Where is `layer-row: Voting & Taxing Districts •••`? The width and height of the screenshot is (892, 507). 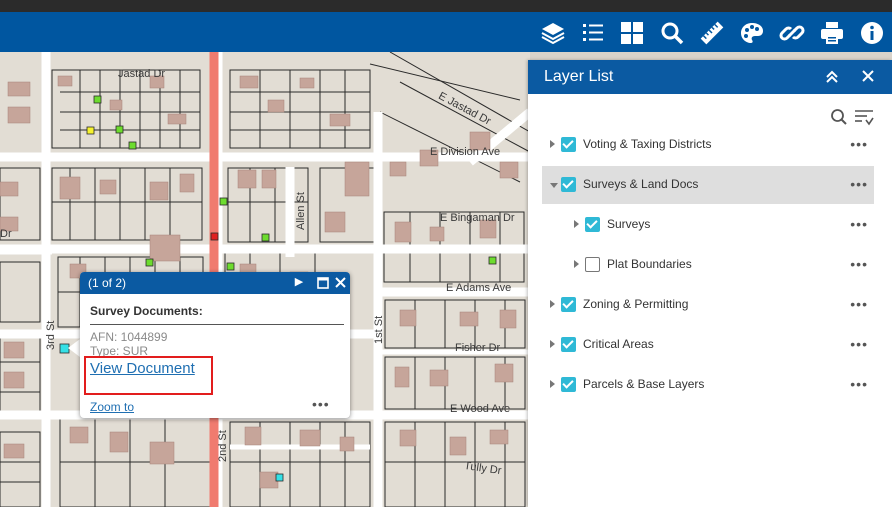 layer-row: Voting & Taxing Districts ••• is located at coordinates (708, 145).